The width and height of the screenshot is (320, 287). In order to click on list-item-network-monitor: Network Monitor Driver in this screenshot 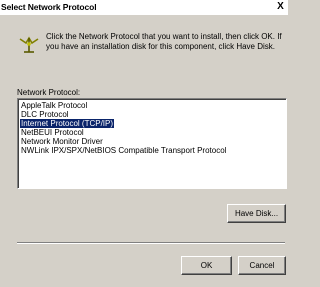, I will do `click(62, 141)`.